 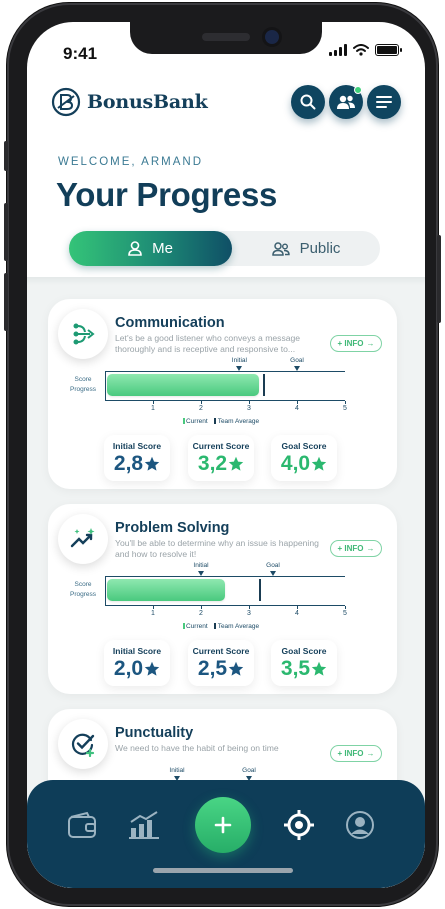 What do you see at coordinates (82, 589) in the screenshot?
I see `score-progress-label: Score Progress` at bounding box center [82, 589].